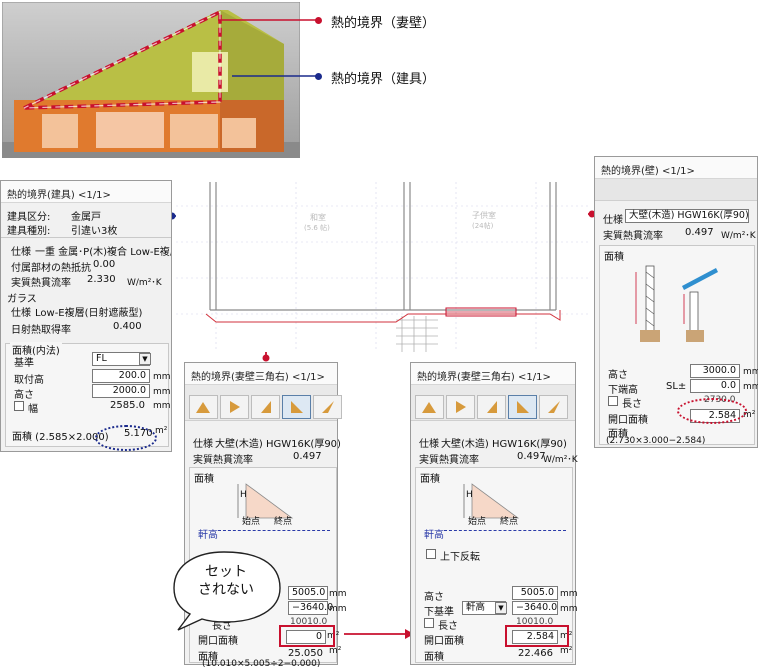 This screenshot has height=669, width=758. Describe the element at coordinates (317, 227) in the screenshot. I see `plan-room1-sub: (5.6 帖)` at that location.